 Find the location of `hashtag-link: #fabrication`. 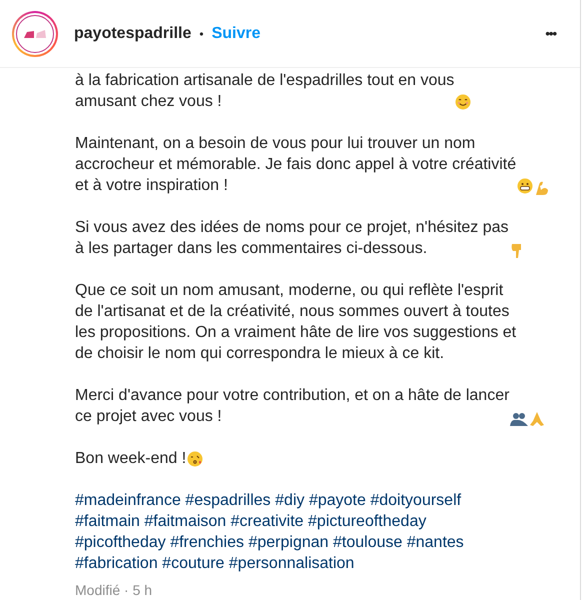

hashtag-link: #fabrication is located at coordinates (116, 563).